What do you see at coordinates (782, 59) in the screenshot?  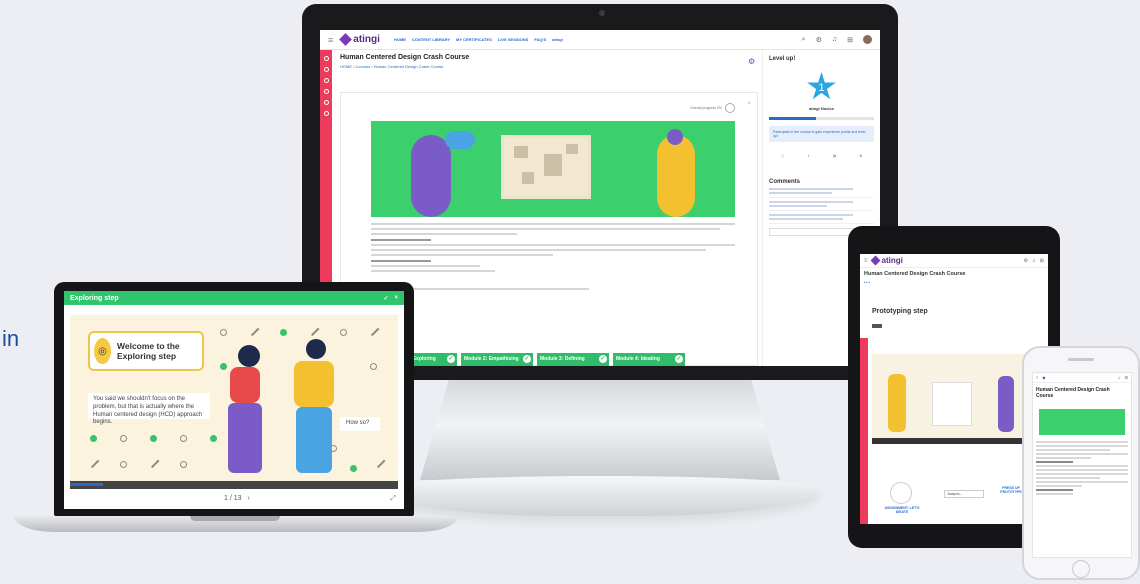 I see `level-title: Level up!` at bounding box center [782, 59].